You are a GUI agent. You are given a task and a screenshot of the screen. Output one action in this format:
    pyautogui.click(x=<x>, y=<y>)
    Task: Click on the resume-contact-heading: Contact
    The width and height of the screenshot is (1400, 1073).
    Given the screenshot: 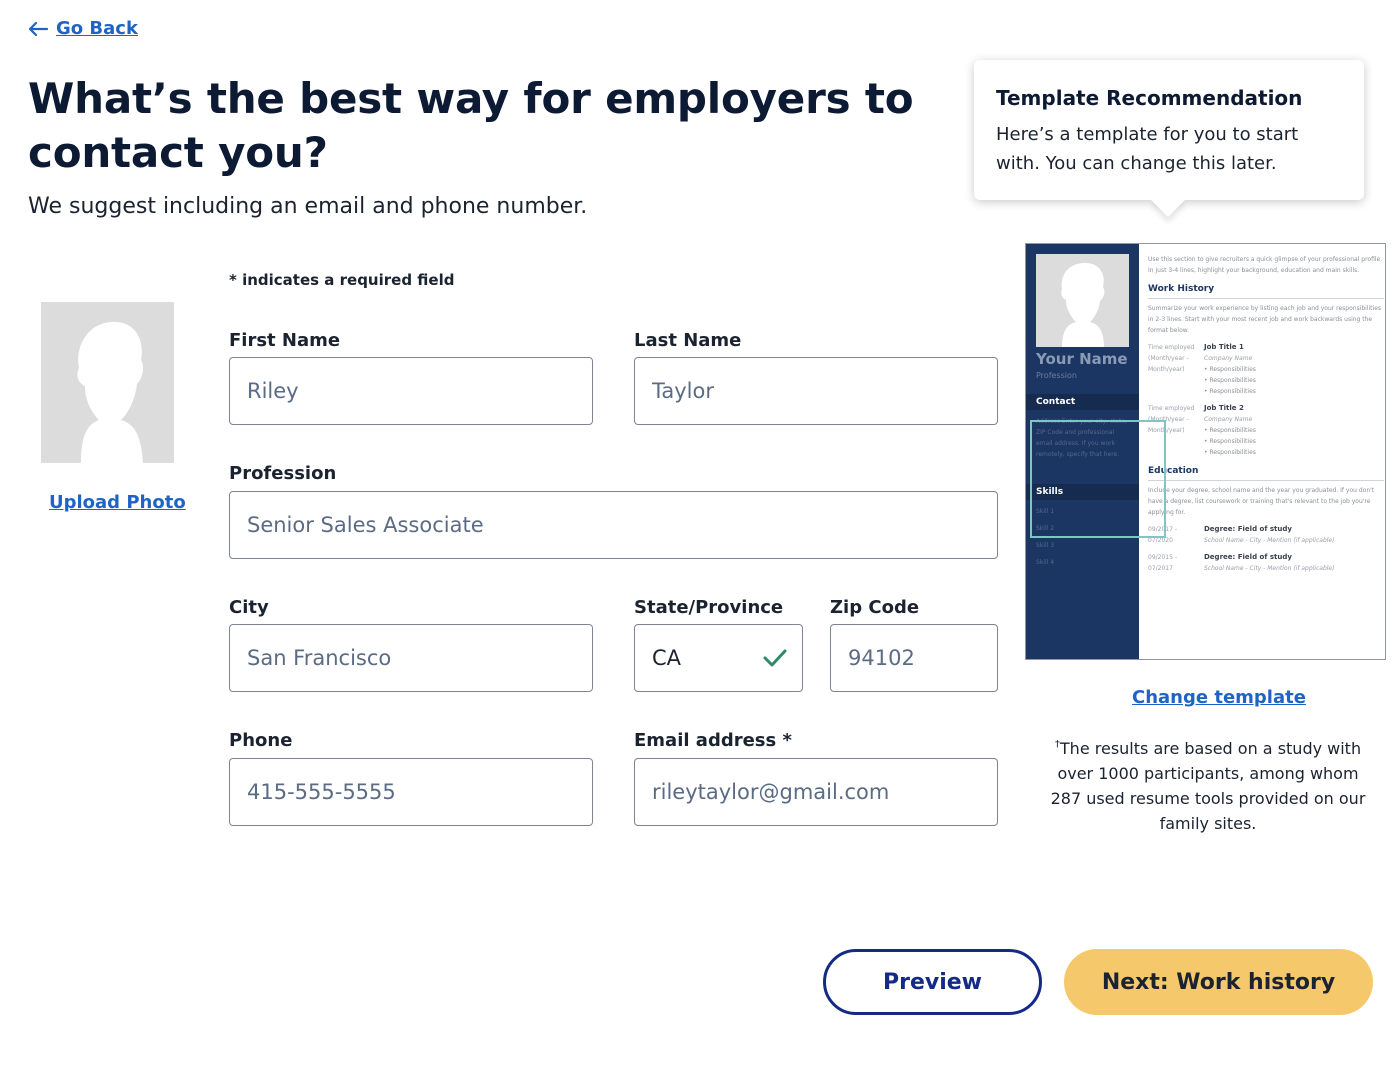 What is the action you would take?
    pyautogui.click(x=1082, y=402)
    